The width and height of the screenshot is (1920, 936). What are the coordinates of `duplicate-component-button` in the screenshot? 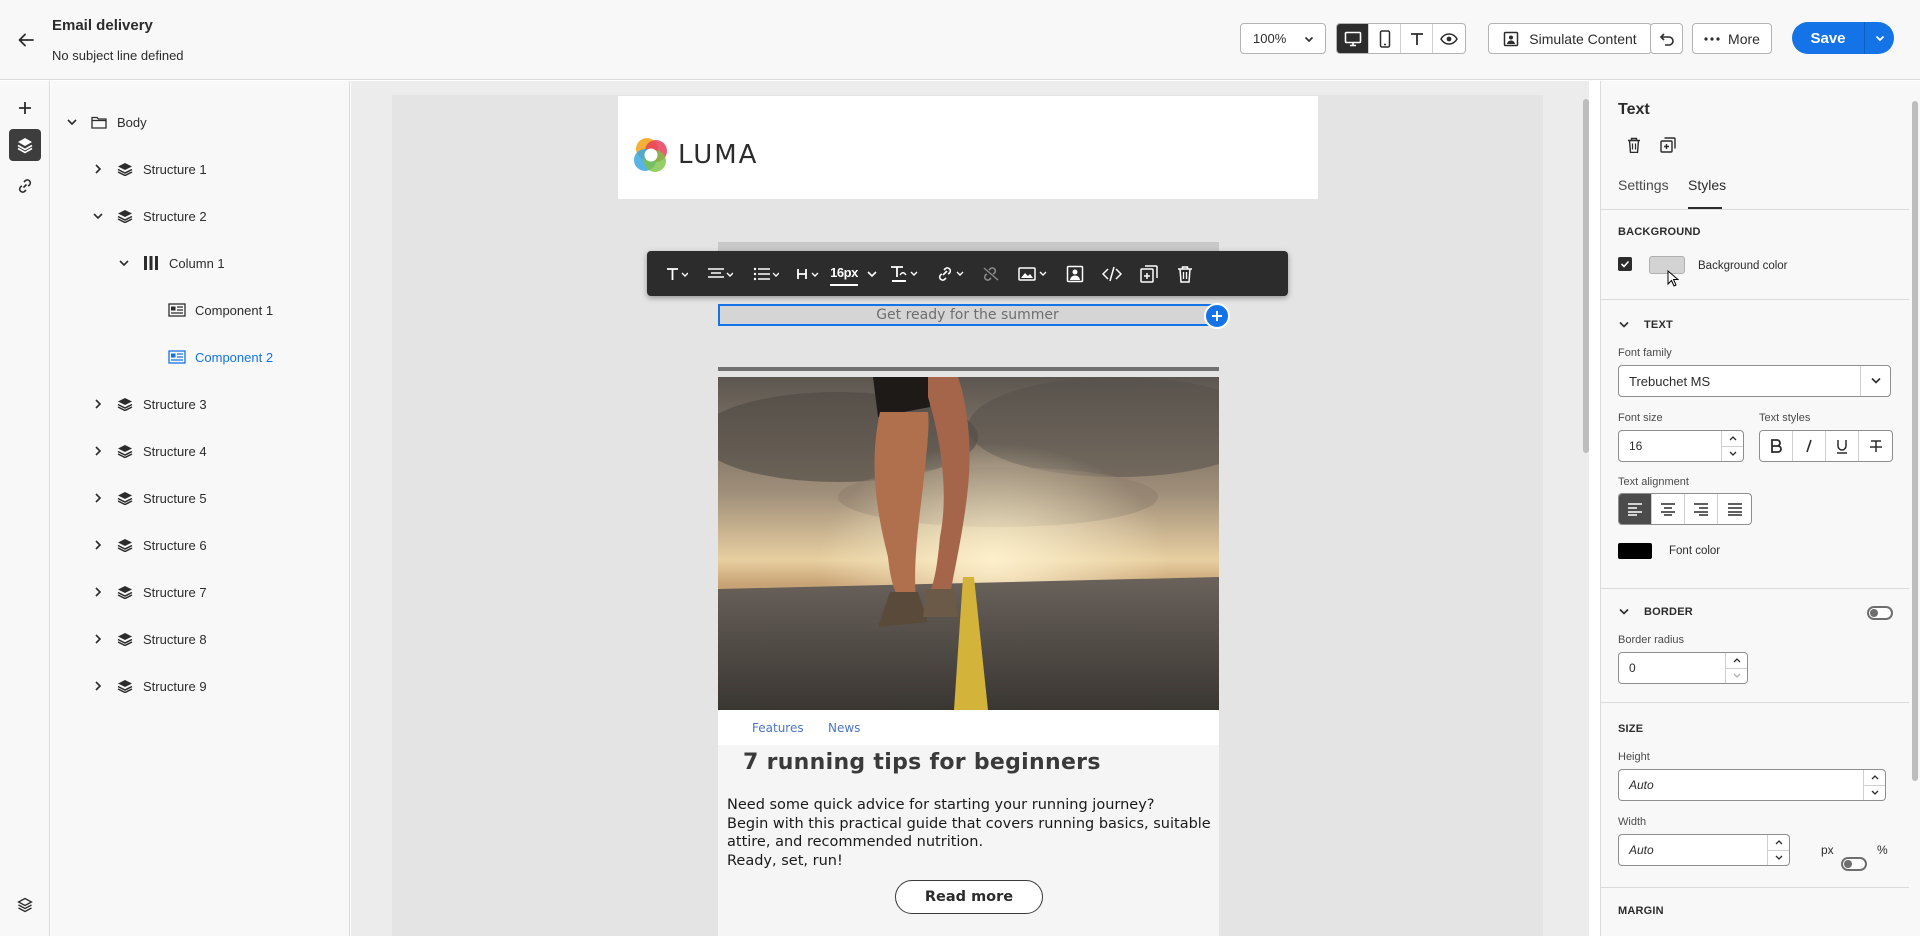 It's located at (1668, 145).